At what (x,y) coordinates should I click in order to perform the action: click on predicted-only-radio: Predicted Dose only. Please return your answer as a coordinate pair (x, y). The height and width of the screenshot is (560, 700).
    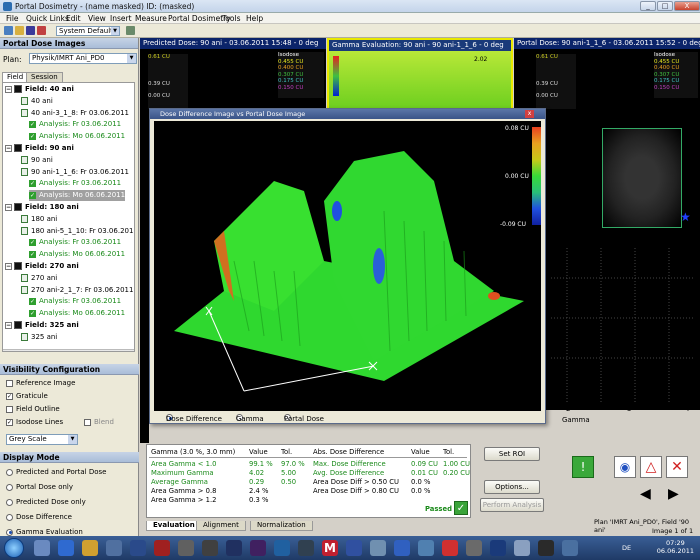
    Looking at the image, I should click on (46, 502).